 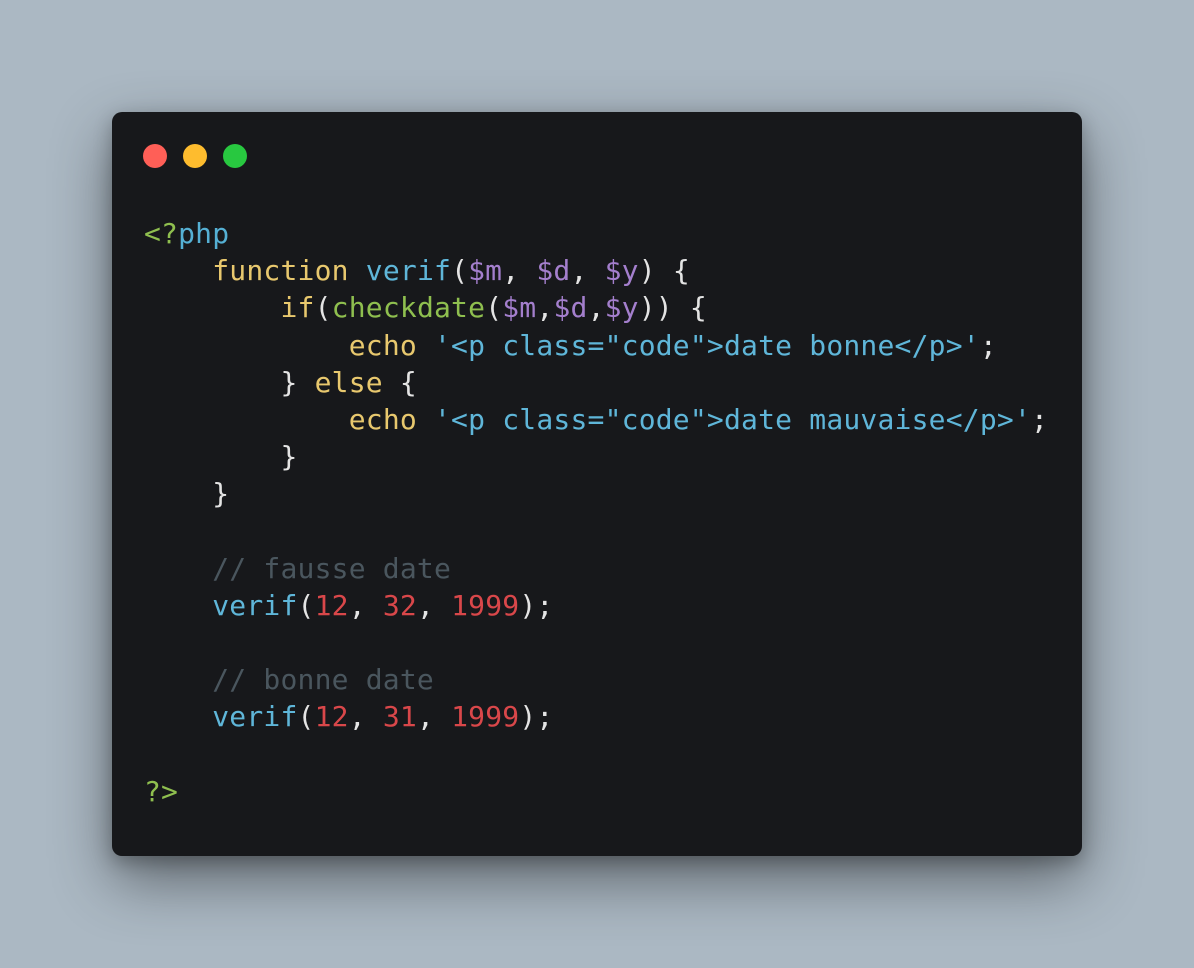 I want to click on code-token: '<p class="code">date bonne</p>', so click(x=707, y=345).